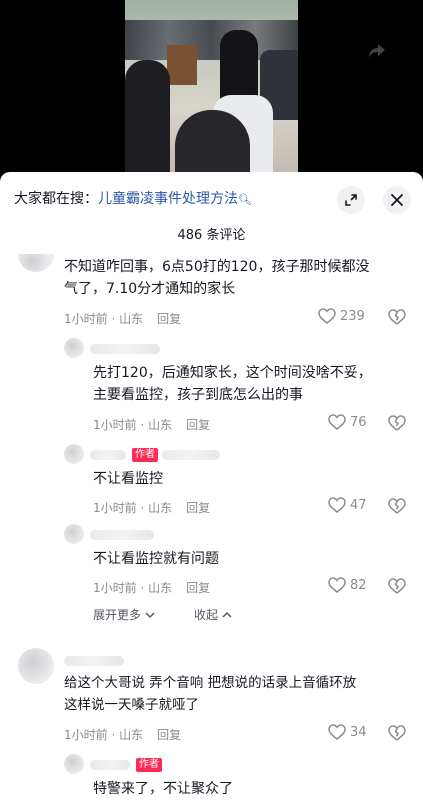  What do you see at coordinates (131, 705) in the screenshot?
I see `comment-line: 这样说一天嗓子就哑了` at bounding box center [131, 705].